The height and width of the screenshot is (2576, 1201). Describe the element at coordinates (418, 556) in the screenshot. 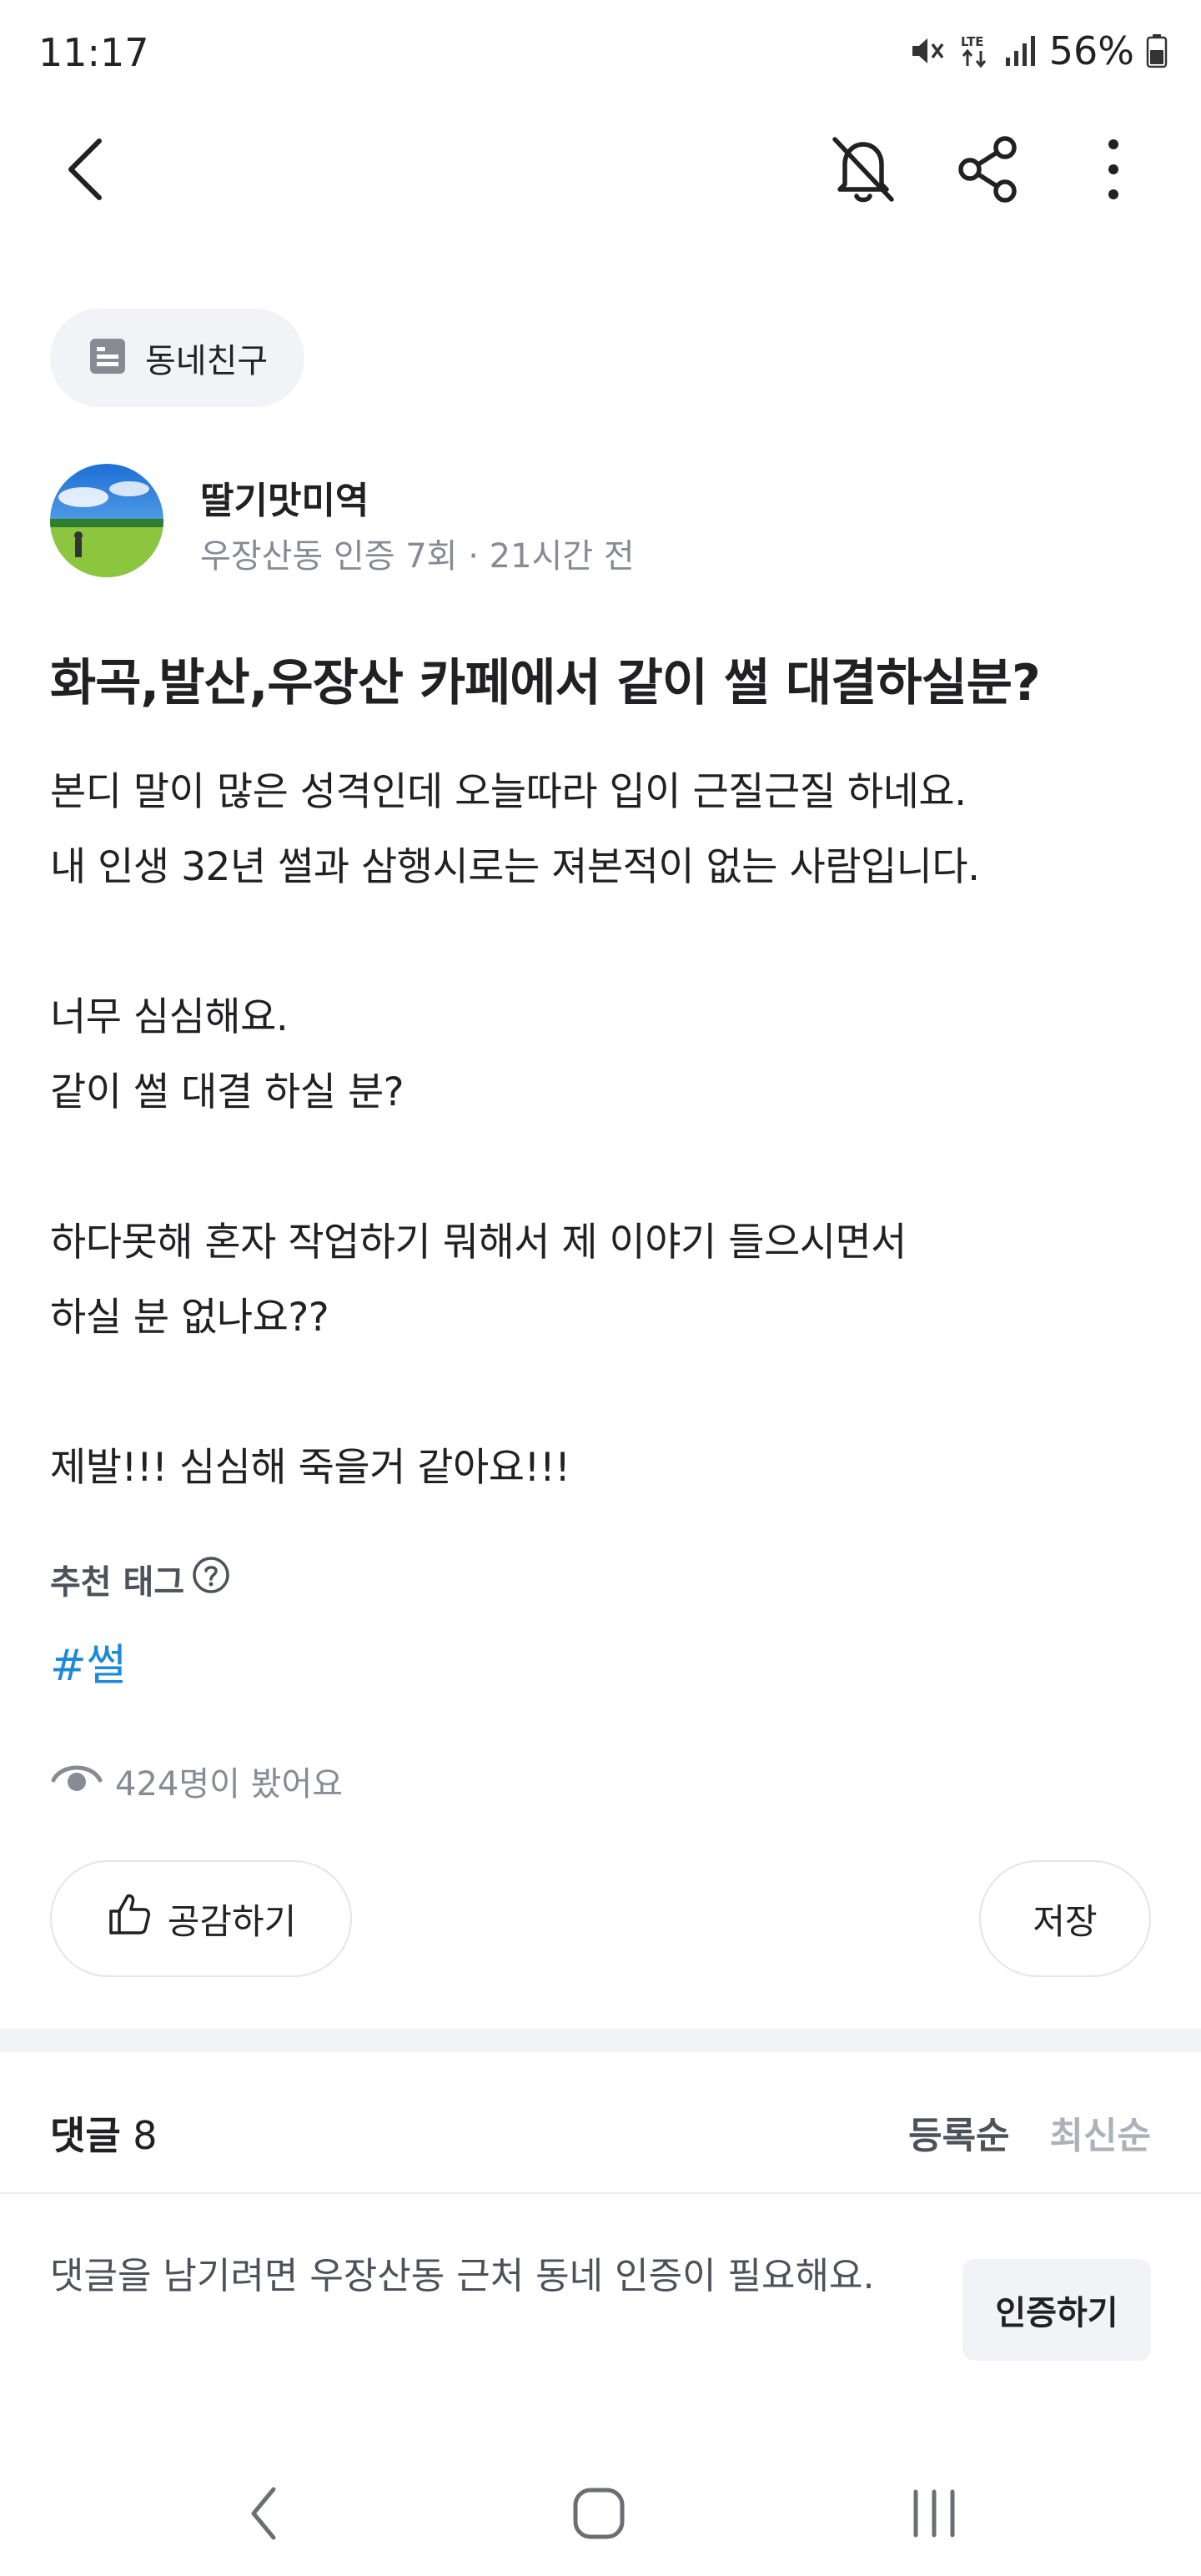

I see `author-meta: 우장산동 인증 7회 · 21시간 전` at that location.